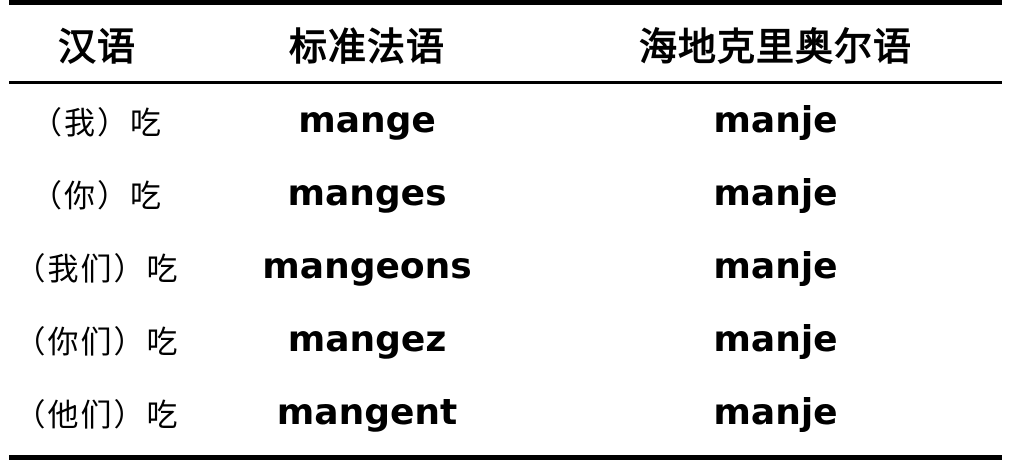  Describe the element at coordinates (367, 193) in the screenshot. I see `cell-standard-french: manges` at that location.